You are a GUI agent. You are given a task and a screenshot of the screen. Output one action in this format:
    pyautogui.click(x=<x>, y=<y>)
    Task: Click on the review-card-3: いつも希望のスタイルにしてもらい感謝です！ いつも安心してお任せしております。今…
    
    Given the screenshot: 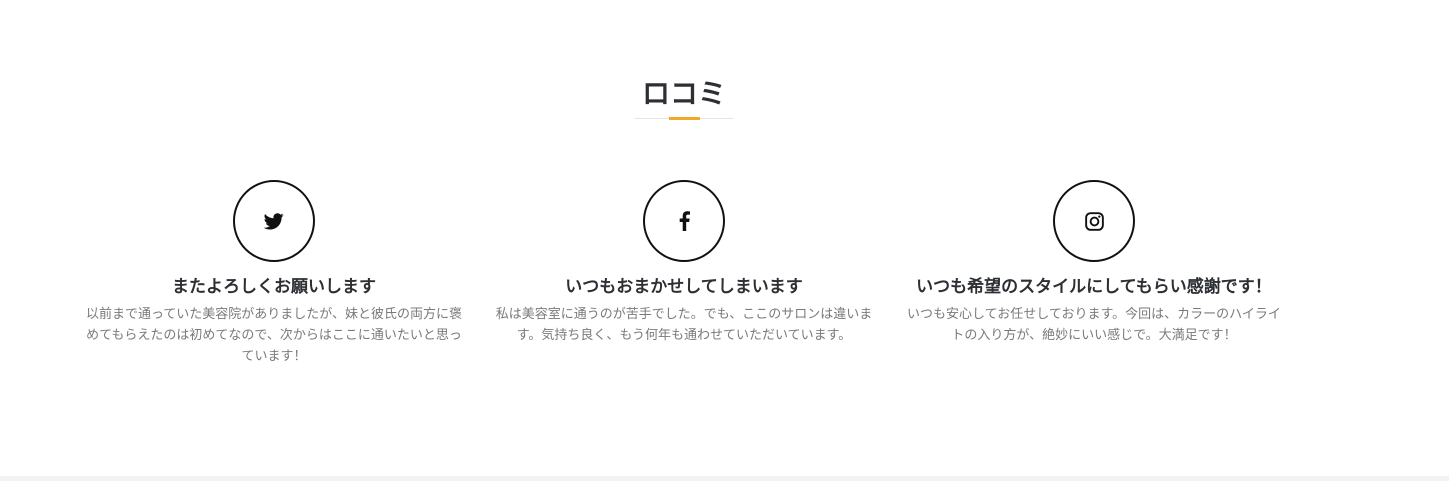 What is the action you would take?
    pyautogui.click(x=1094, y=263)
    